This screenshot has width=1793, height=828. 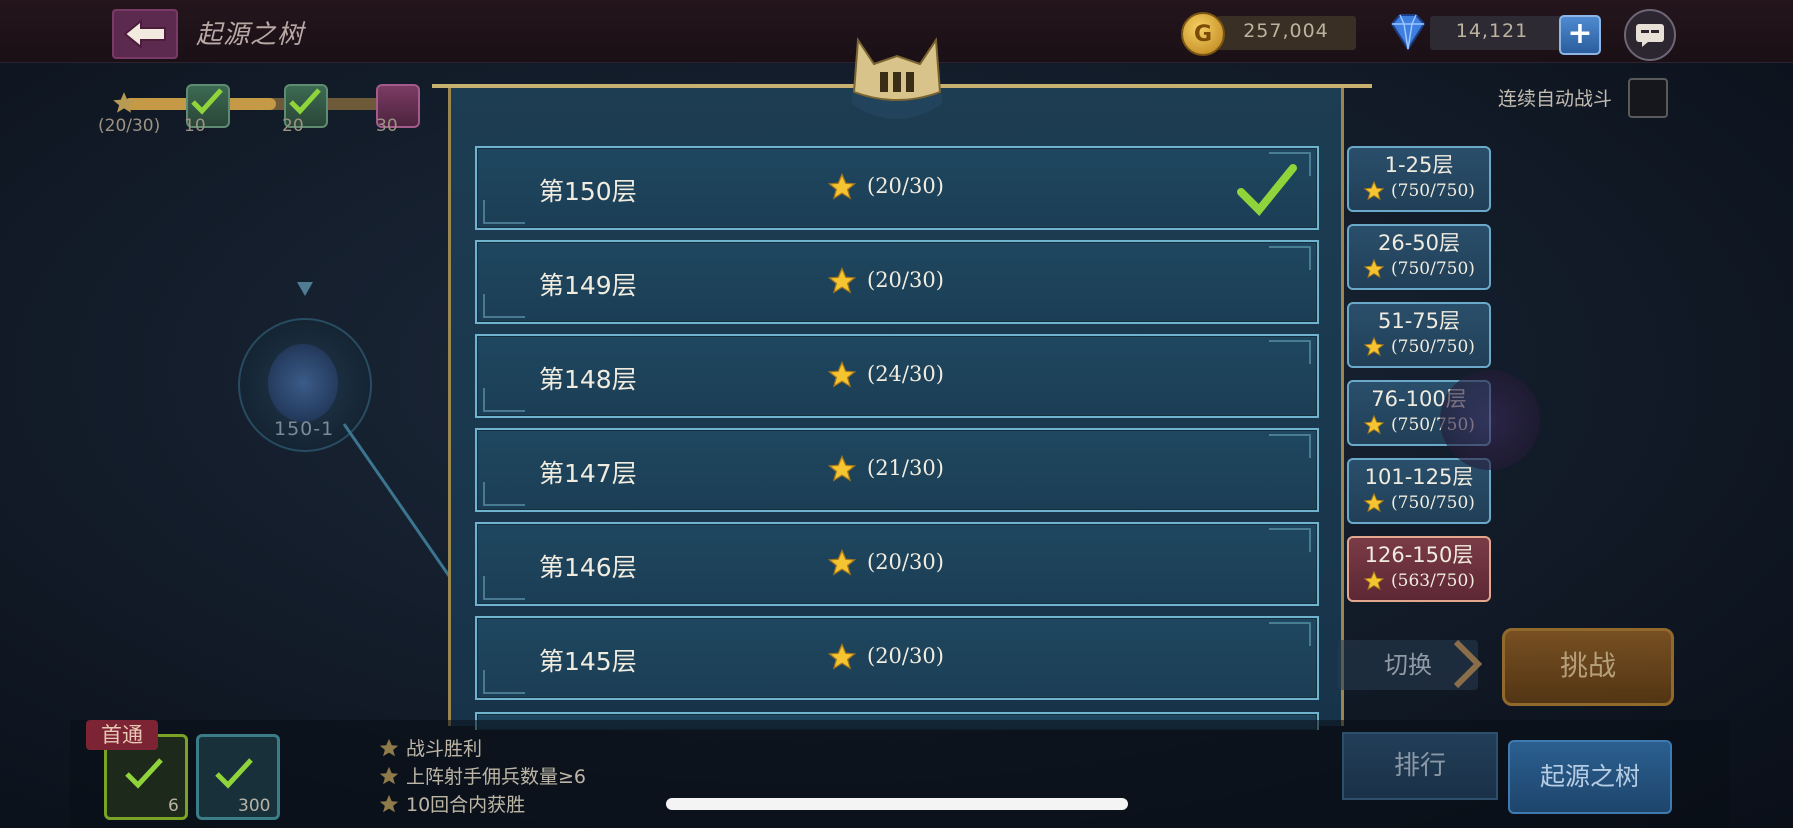 What do you see at coordinates (1408, 32) in the screenshot?
I see `diamond-icon` at bounding box center [1408, 32].